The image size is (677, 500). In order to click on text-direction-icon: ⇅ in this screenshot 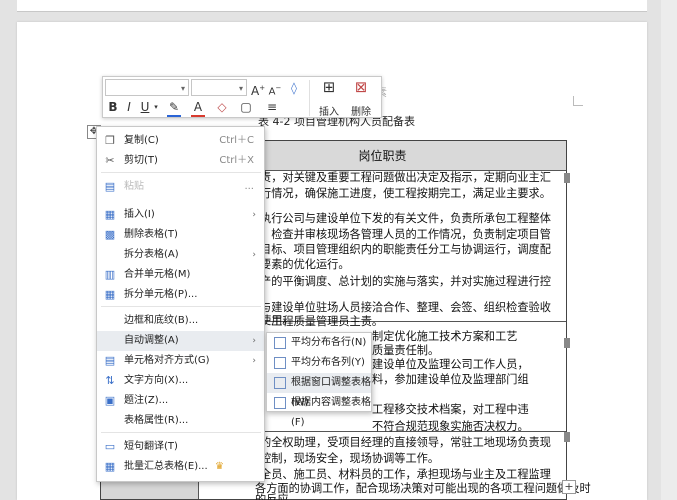, I will do `click(110, 380)`.